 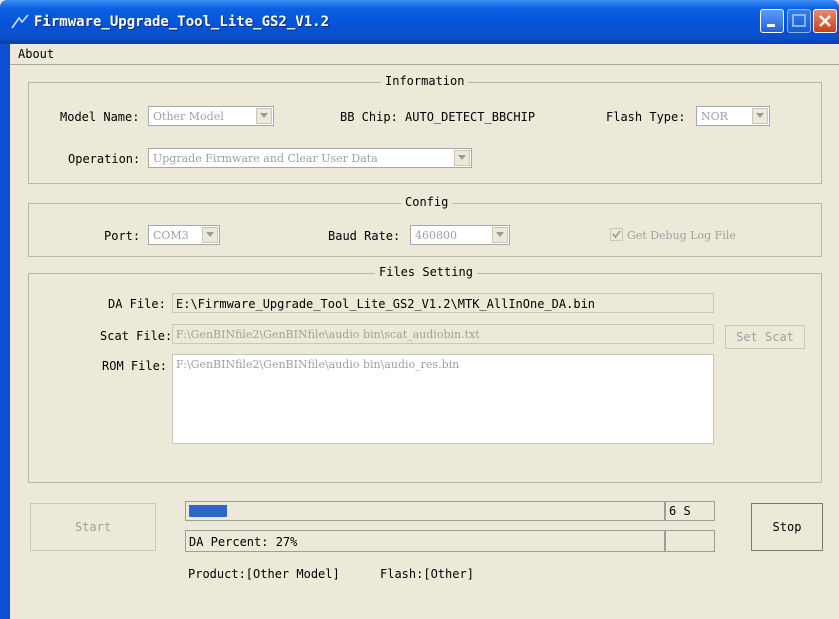 What do you see at coordinates (646, 117) in the screenshot?
I see `flash-type-label: Flash Type:` at bounding box center [646, 117].